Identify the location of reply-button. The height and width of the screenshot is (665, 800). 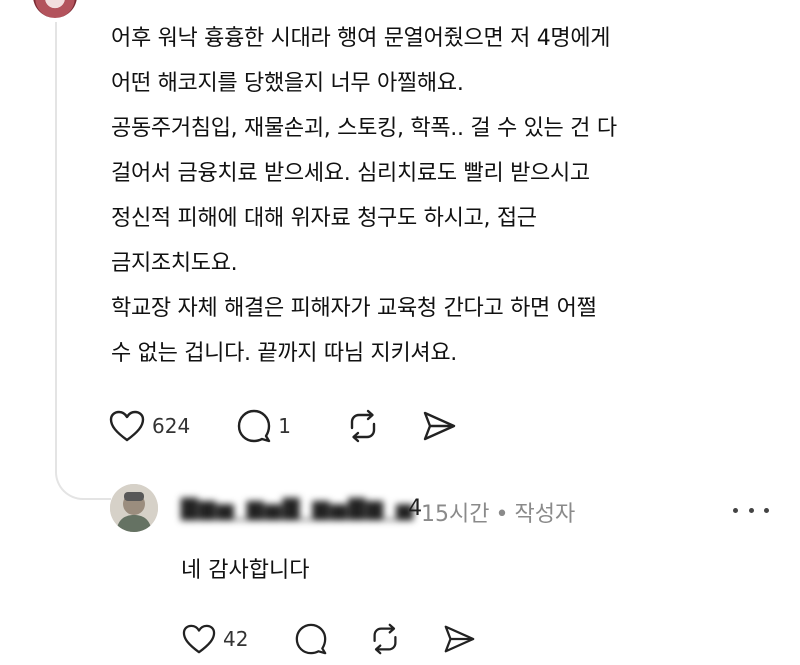
(311, 639).